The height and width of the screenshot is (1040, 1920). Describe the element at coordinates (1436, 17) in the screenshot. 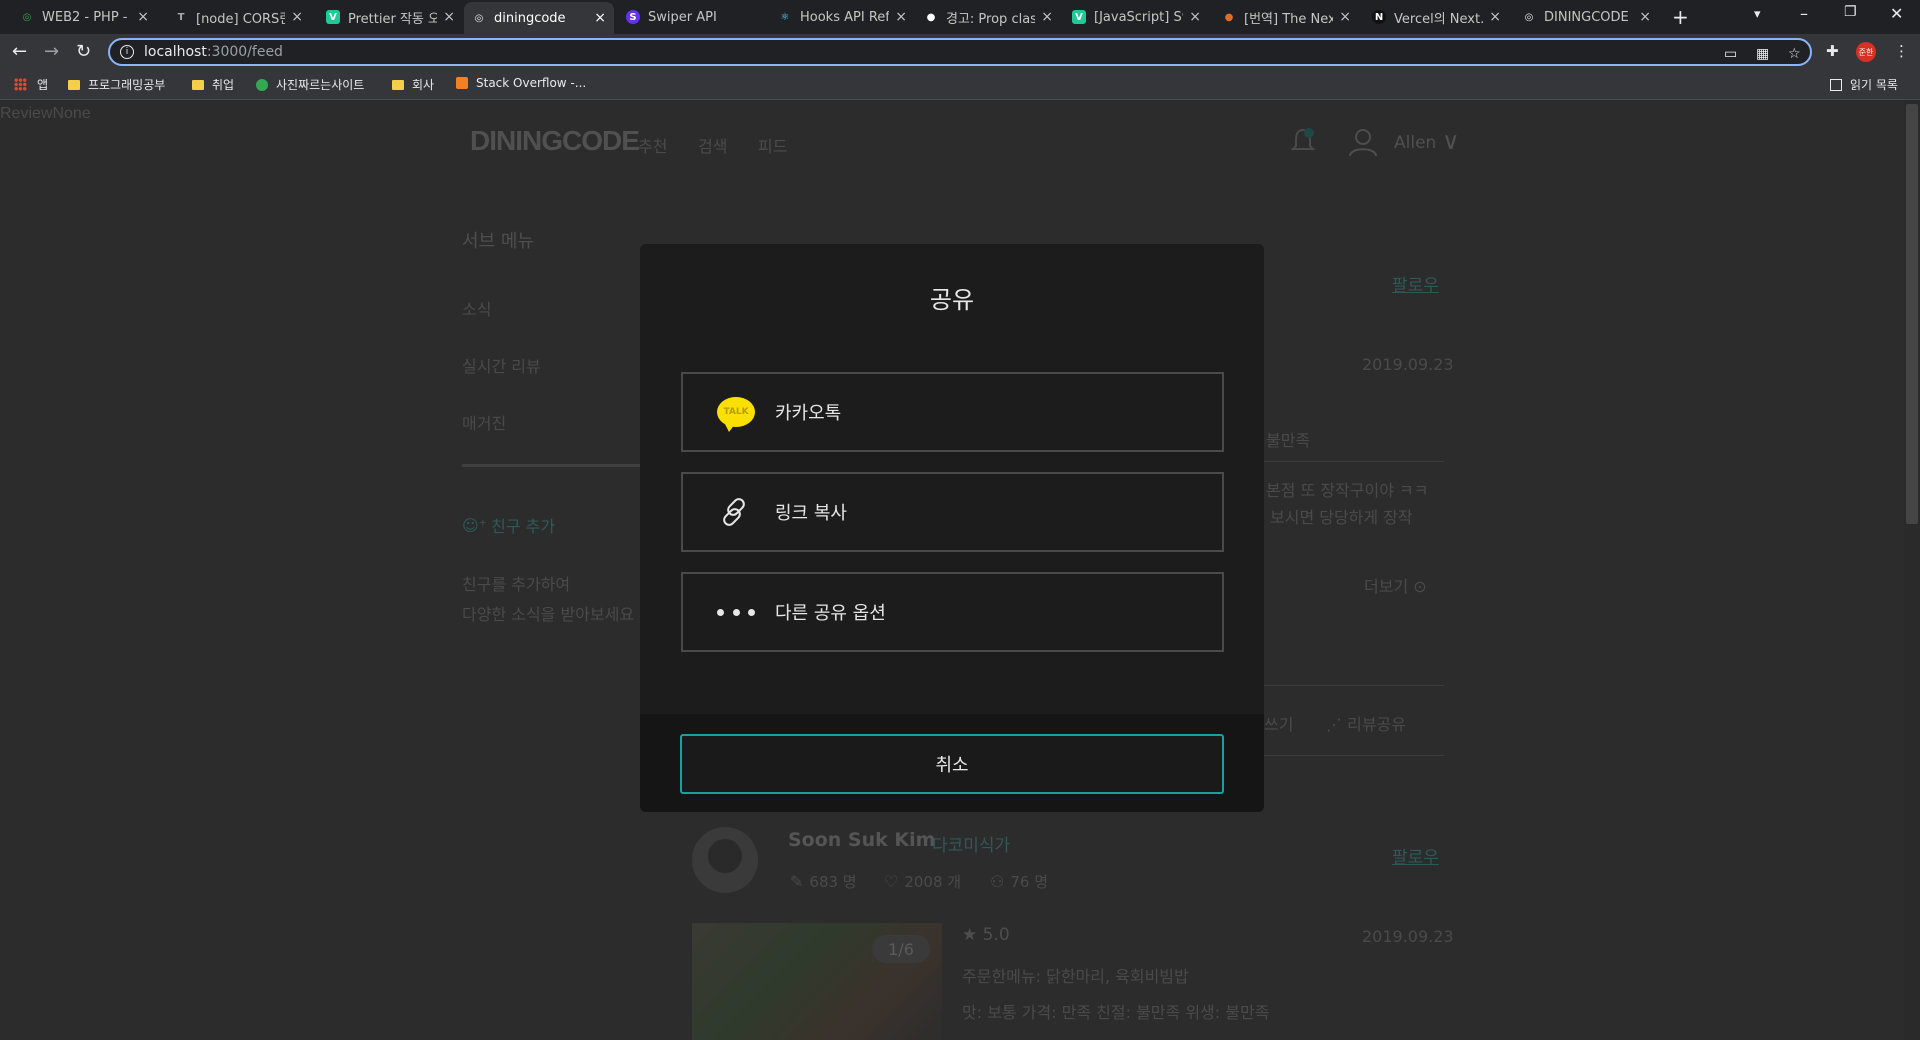

I see `browser-tab: N Vercel의 Next.js ×` at that location.